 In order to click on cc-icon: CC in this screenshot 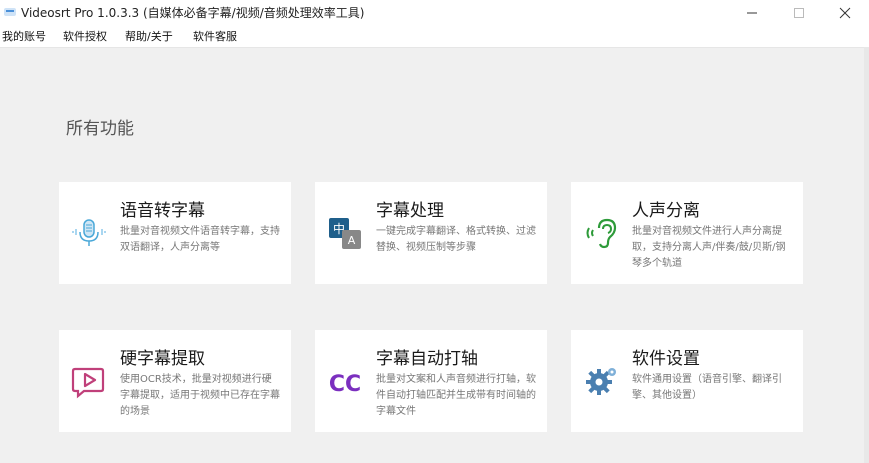, I will do `click(345, 384)`.